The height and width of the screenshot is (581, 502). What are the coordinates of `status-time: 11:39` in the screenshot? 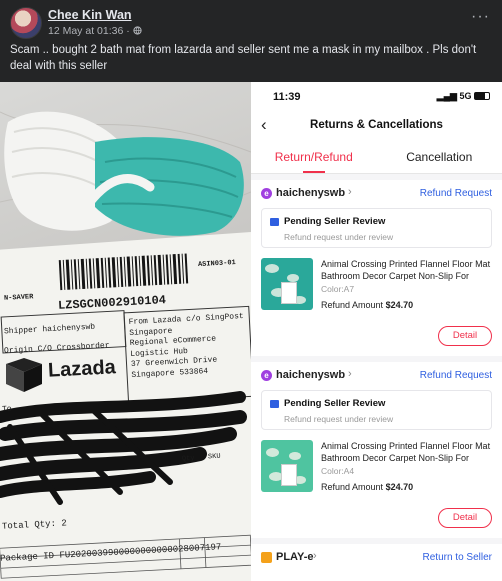 It's located at (287, 97).